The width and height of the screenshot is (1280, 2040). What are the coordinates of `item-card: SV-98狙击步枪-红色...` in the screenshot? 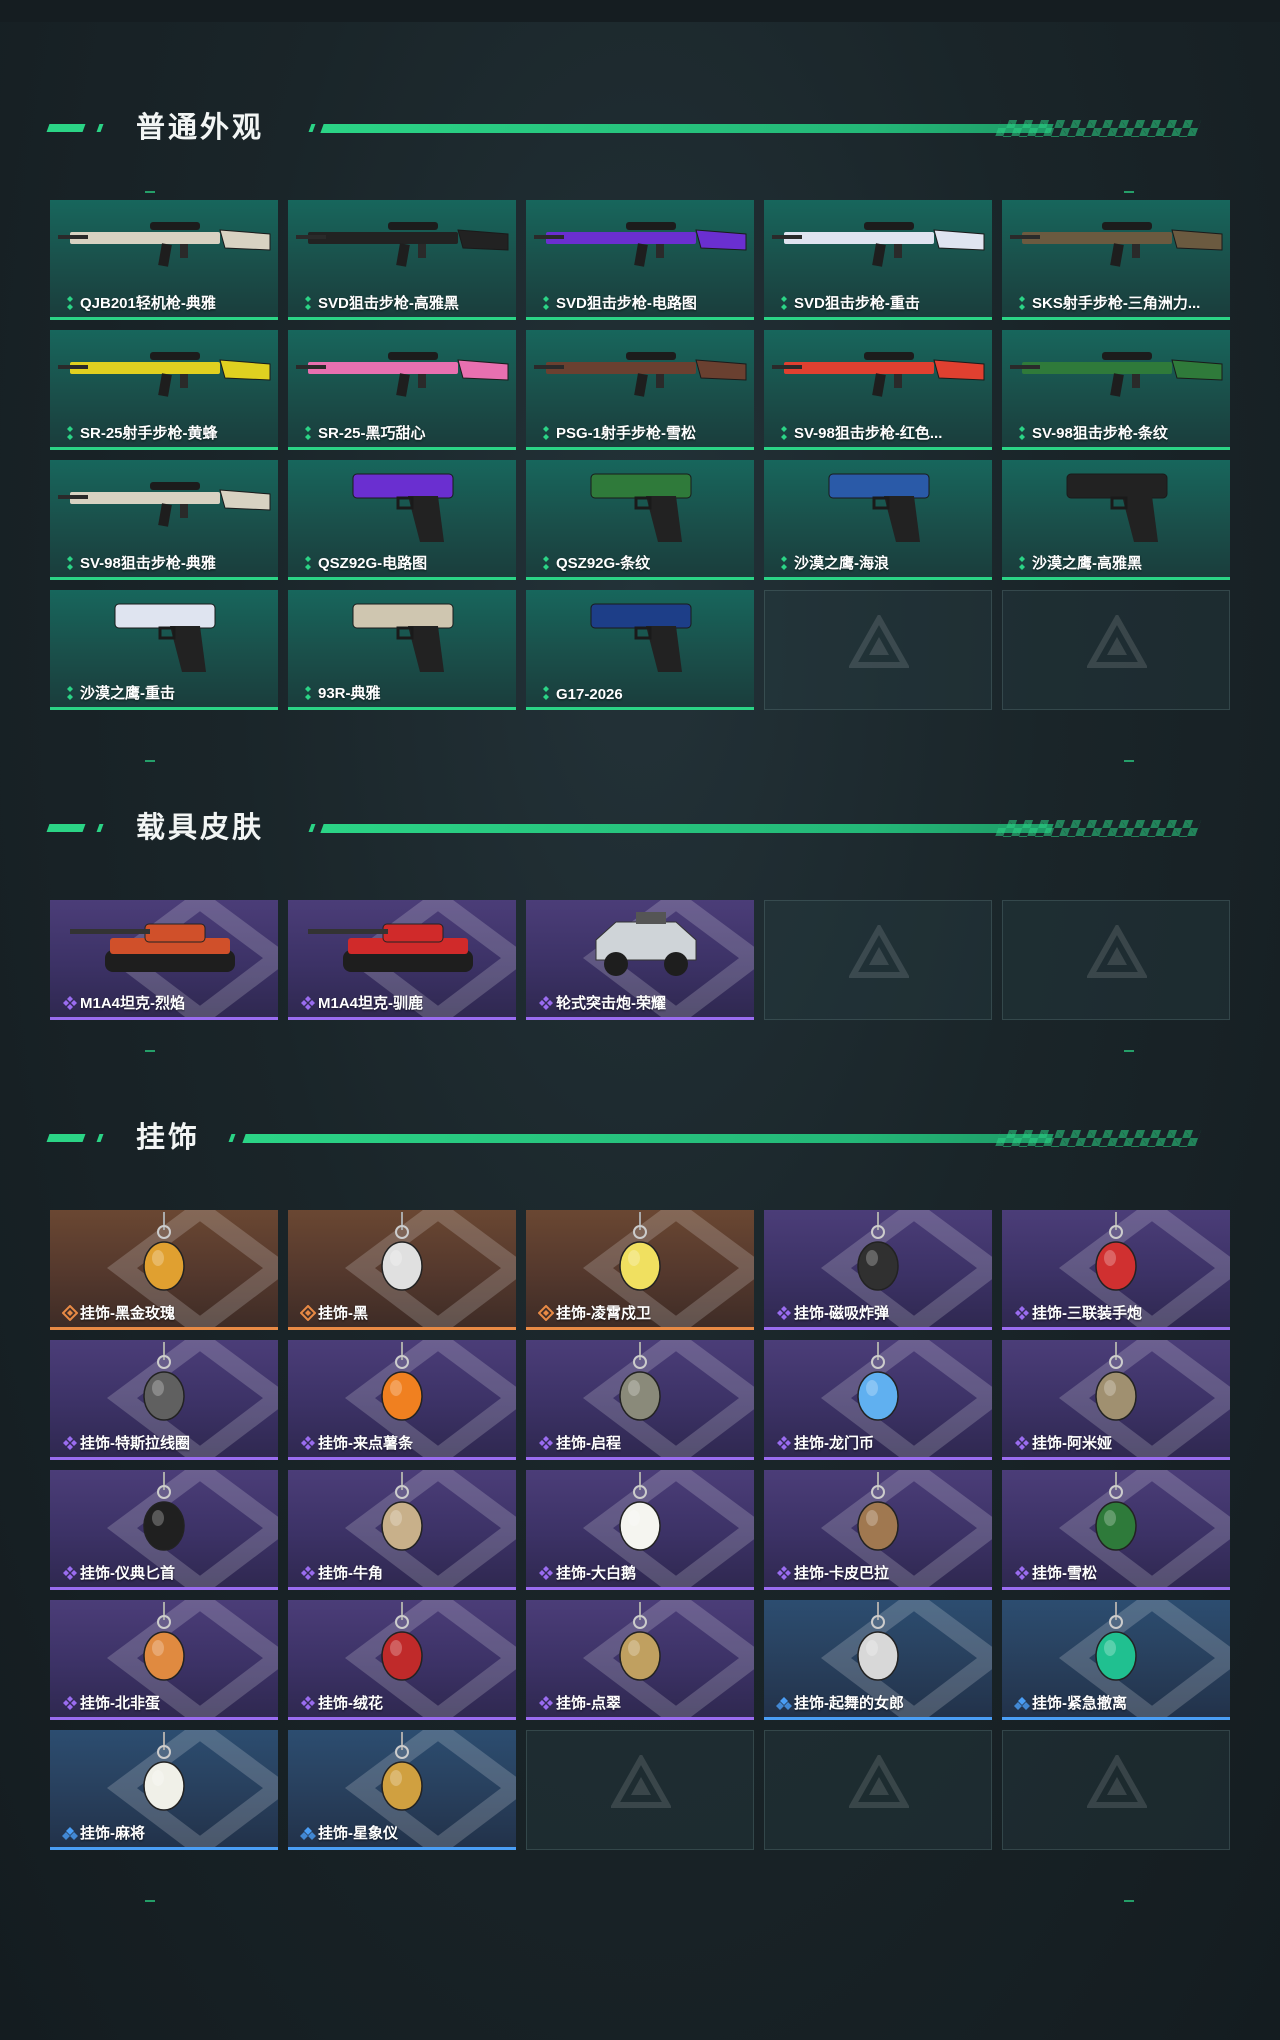 It's located at (878, 390).